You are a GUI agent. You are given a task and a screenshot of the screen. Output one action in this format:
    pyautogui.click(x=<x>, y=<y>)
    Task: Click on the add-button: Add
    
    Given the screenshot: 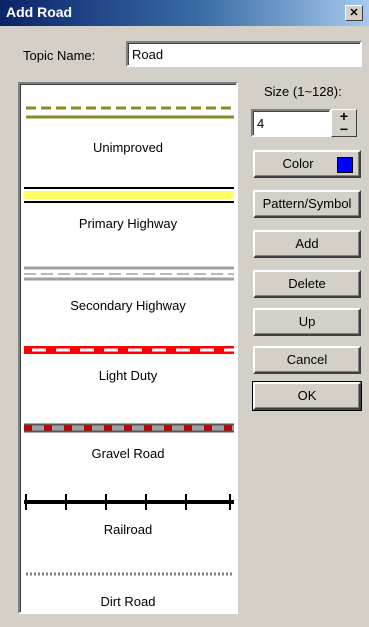 What is the action you would take?
    pyautogui.click(x=307, y=244)
    